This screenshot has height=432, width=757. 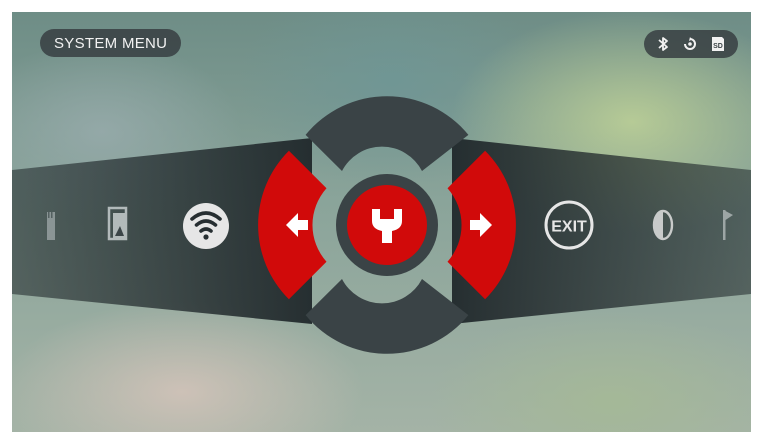 I want to click on wifi-icon, so click(x=206, y=226).